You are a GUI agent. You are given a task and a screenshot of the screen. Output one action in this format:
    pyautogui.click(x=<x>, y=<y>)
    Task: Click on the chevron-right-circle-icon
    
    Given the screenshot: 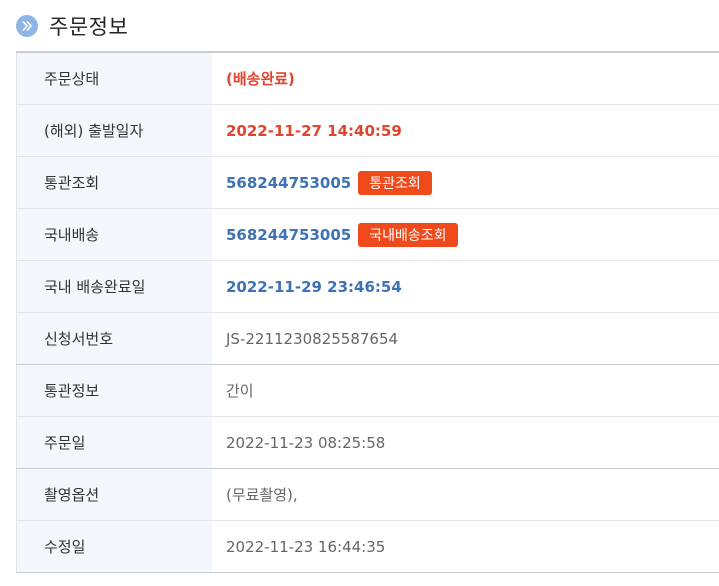 What is the action you would take?
    pyautogui.click(x=27, y=26)
    